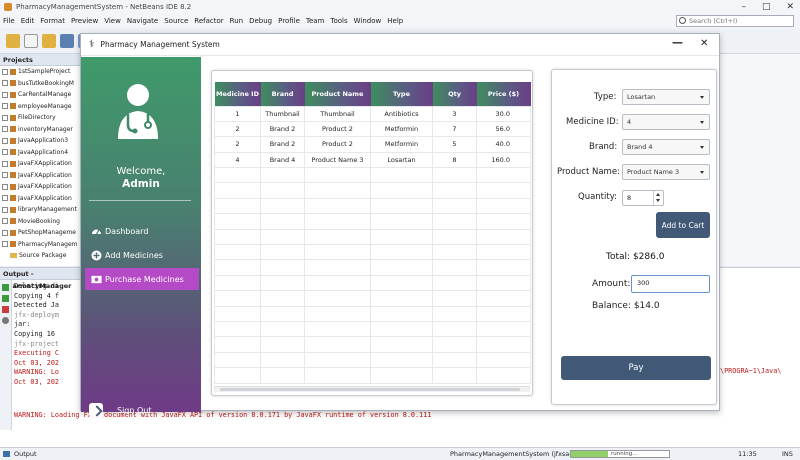 Image resolution: width=800 pixels, height=460 pixels. What do you see at coordinates (454, 94) in the screenshot?
I see `column-header: Qty` at bounding box center [454, 94].